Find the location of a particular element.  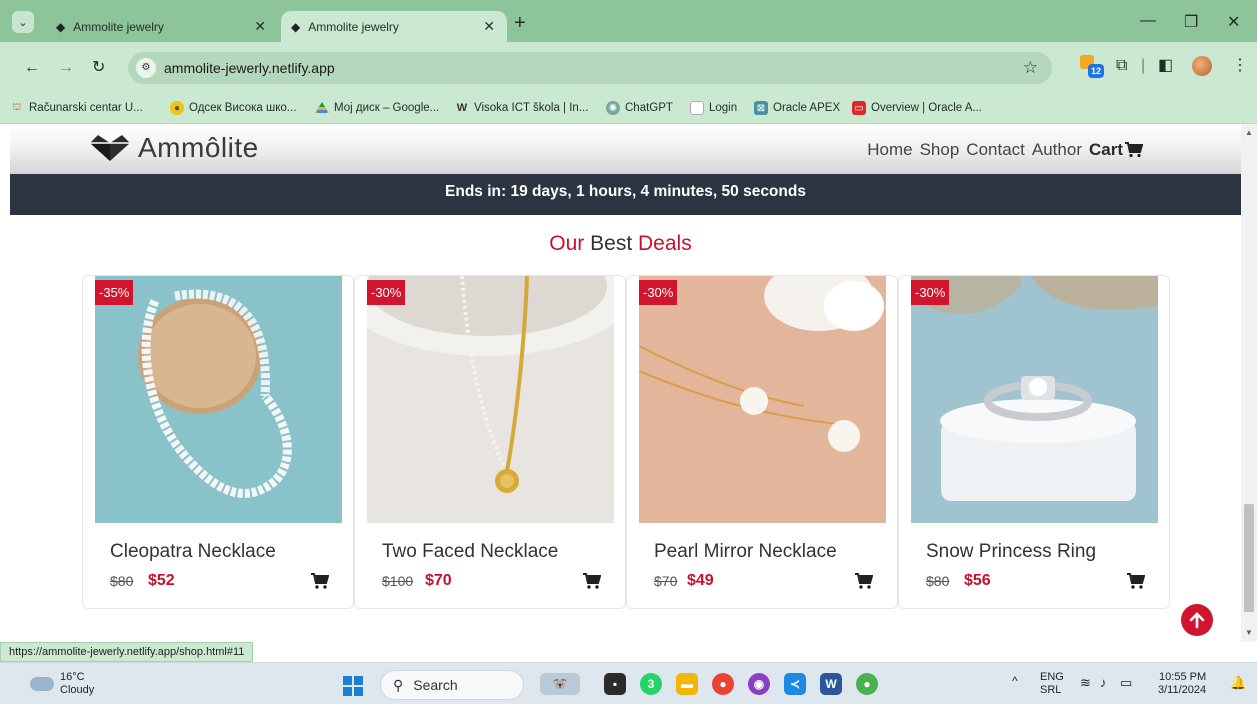

bookmark-apex: ⊠ Oracle APEX is located at coordinates (797, 108).